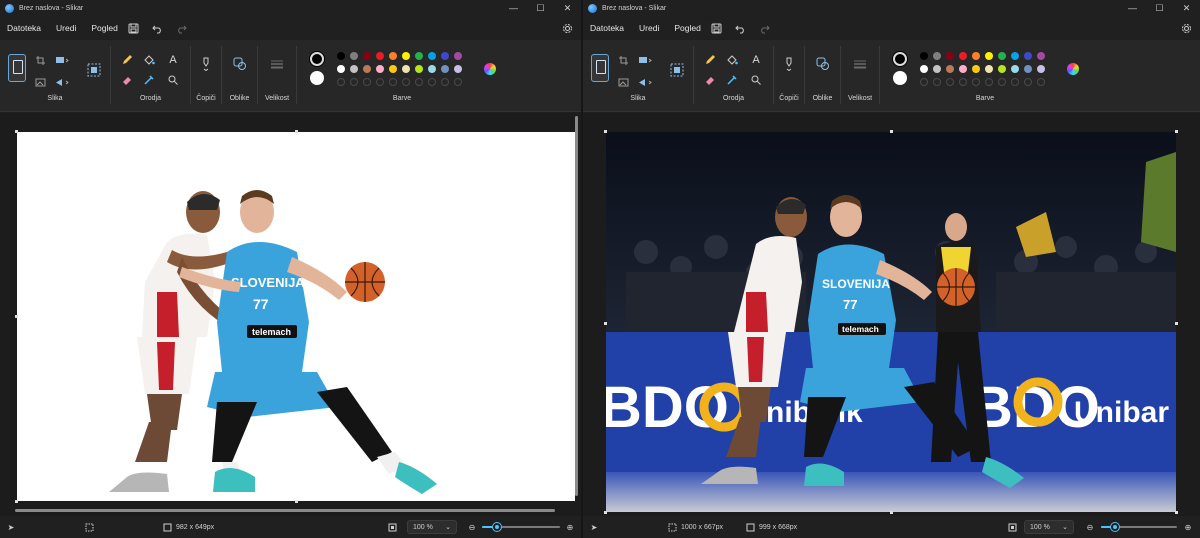  I want to click on fit-to-window, so click(1014, 527).